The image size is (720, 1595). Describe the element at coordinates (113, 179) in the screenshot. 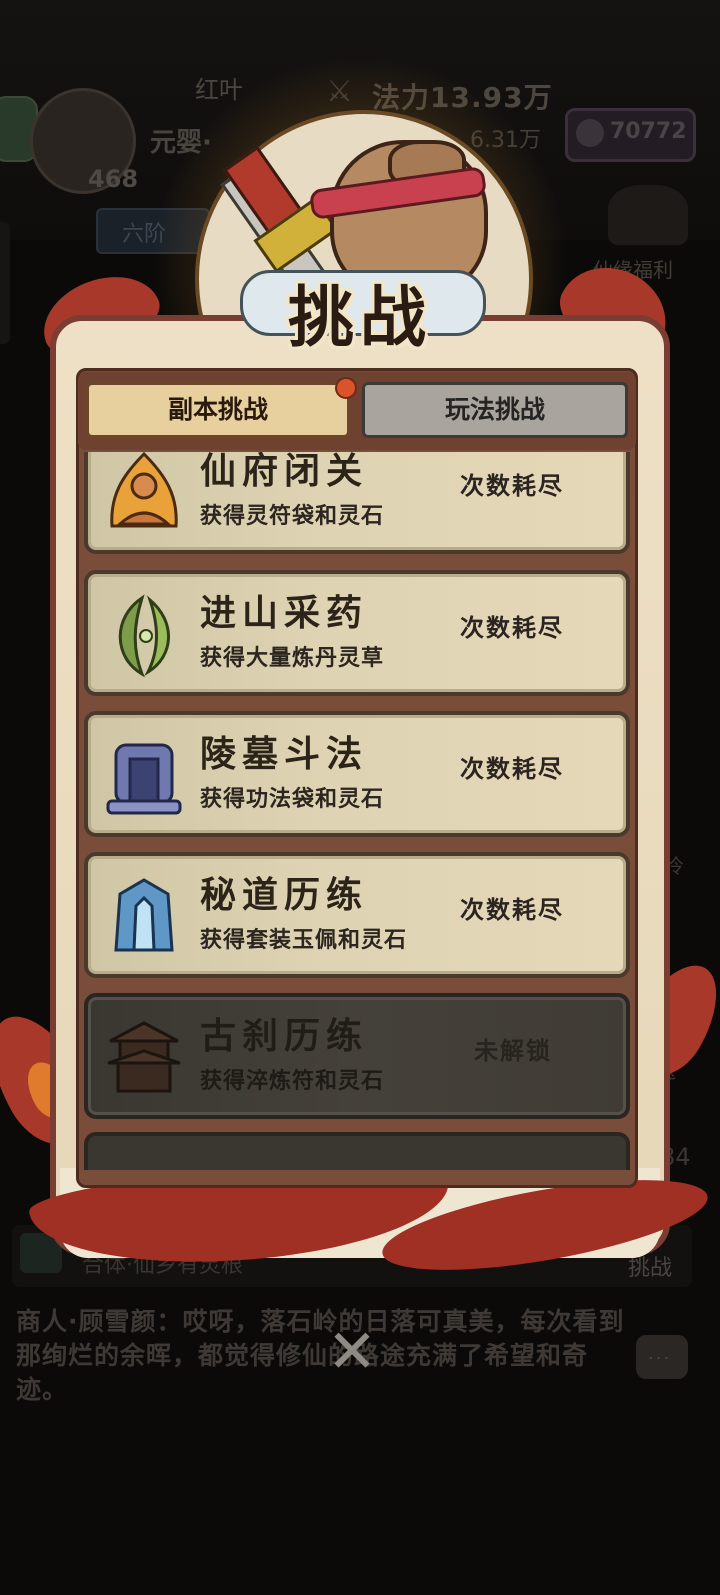

I see `player-level: 468` at that location.